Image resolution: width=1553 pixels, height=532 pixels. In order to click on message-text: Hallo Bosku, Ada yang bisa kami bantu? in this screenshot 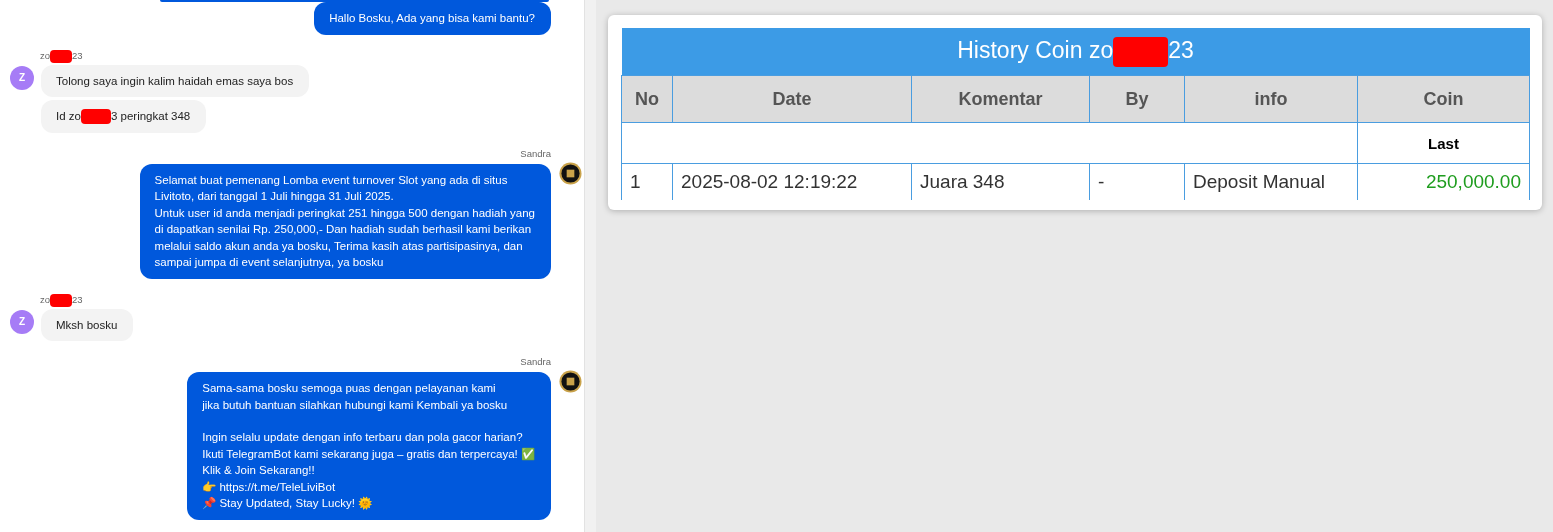, I will do `click(432, 18)`.